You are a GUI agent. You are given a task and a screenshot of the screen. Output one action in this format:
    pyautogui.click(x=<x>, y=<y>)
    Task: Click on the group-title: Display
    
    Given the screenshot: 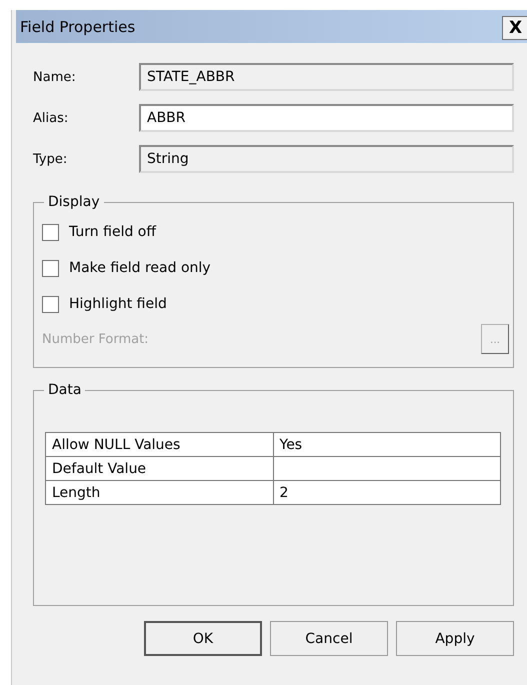 What is the action you would take?
    pyautogui.click(x=74, y=202)
    